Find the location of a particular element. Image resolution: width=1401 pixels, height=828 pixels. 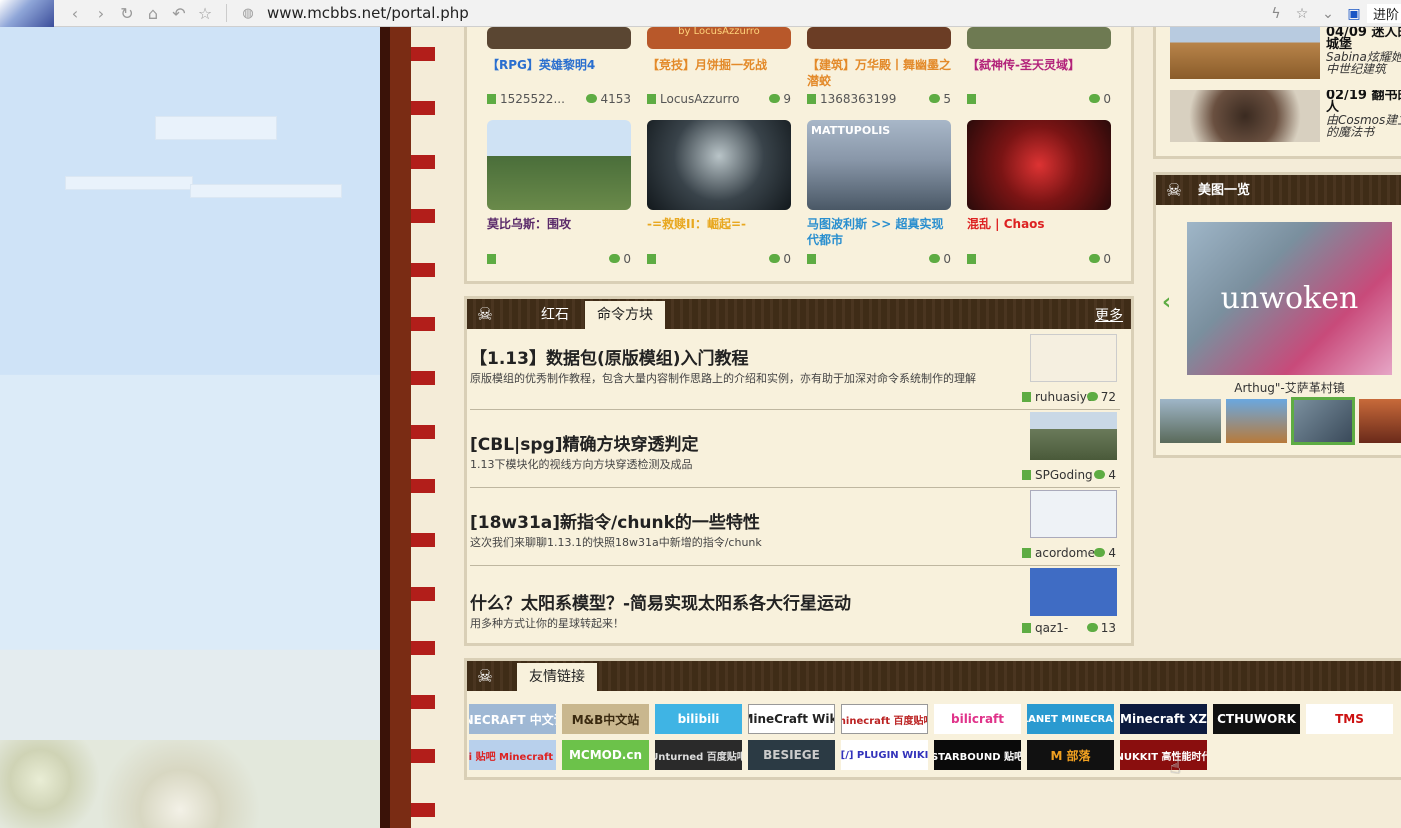

server-meta: 1368363199 5 is located at coordinates (879, 99).